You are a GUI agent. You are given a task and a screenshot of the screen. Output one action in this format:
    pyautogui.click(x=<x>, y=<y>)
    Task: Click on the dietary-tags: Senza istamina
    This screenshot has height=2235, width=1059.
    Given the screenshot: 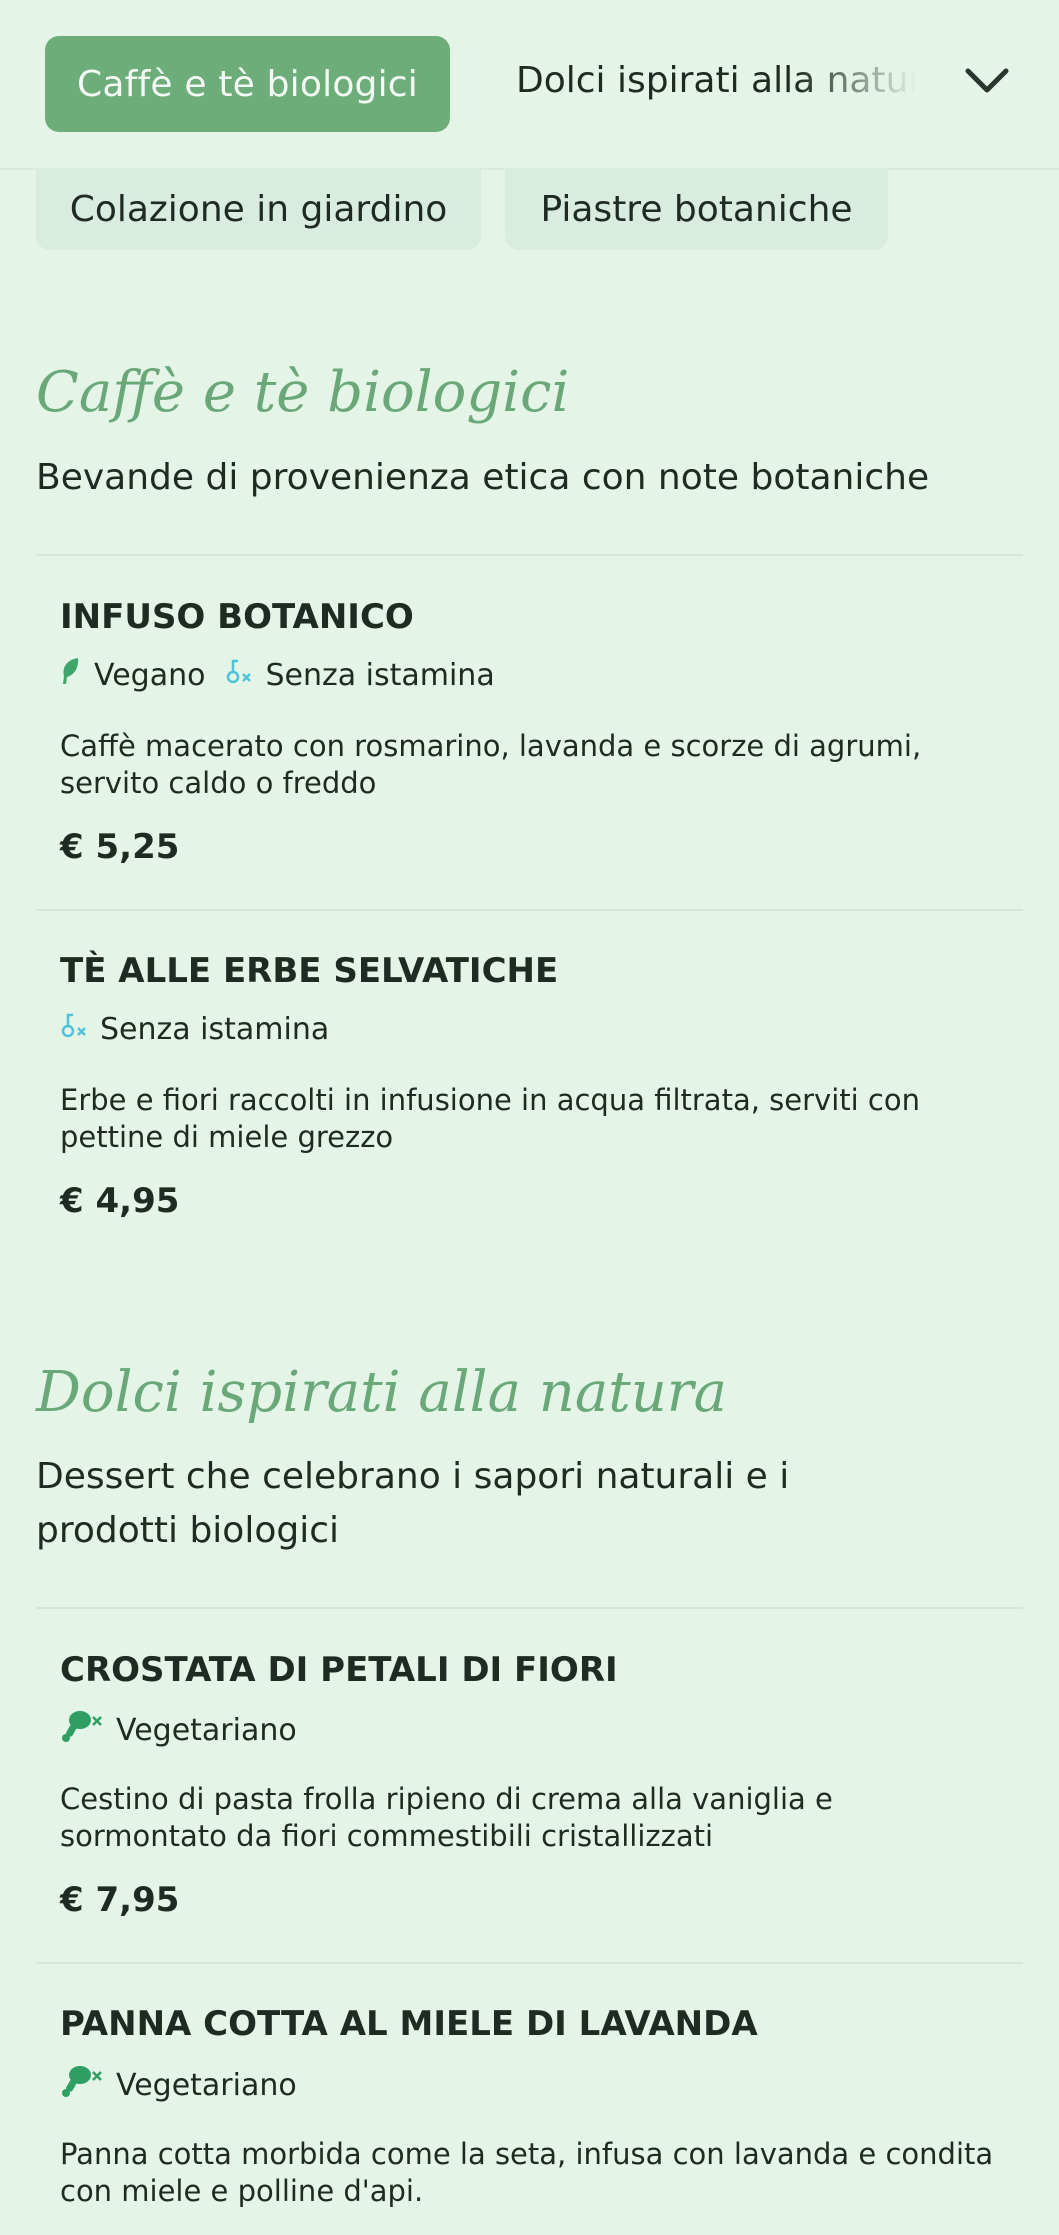 What is the action you would take?
    pyautogui.click(x=204, y=1029)
    